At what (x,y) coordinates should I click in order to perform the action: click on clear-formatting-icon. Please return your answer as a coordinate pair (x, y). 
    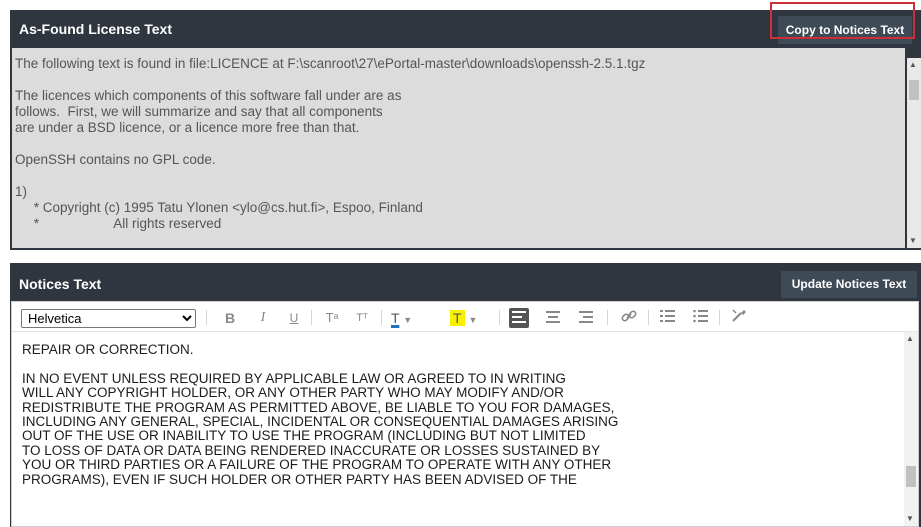
    Looking at the image, I should click on (739, 315).